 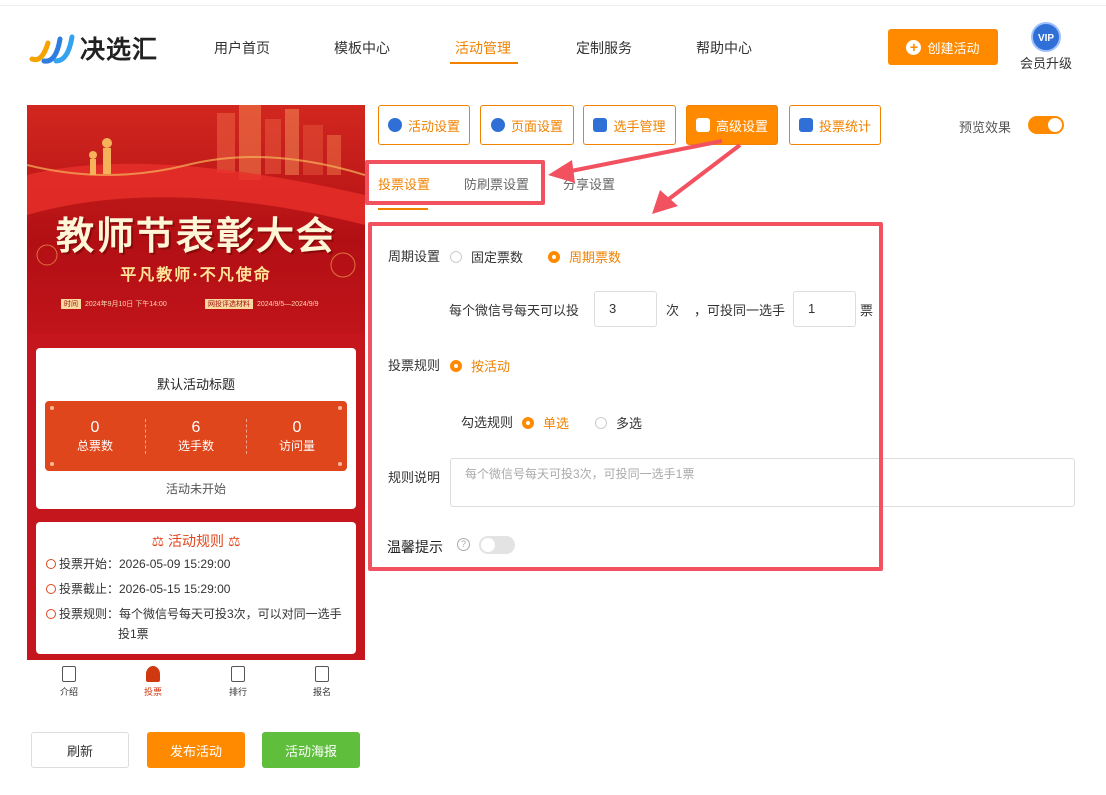 What do you see at coordinates (394, 125) in the screenshot?
I see `star-icon` at bounding box center [394, 125].